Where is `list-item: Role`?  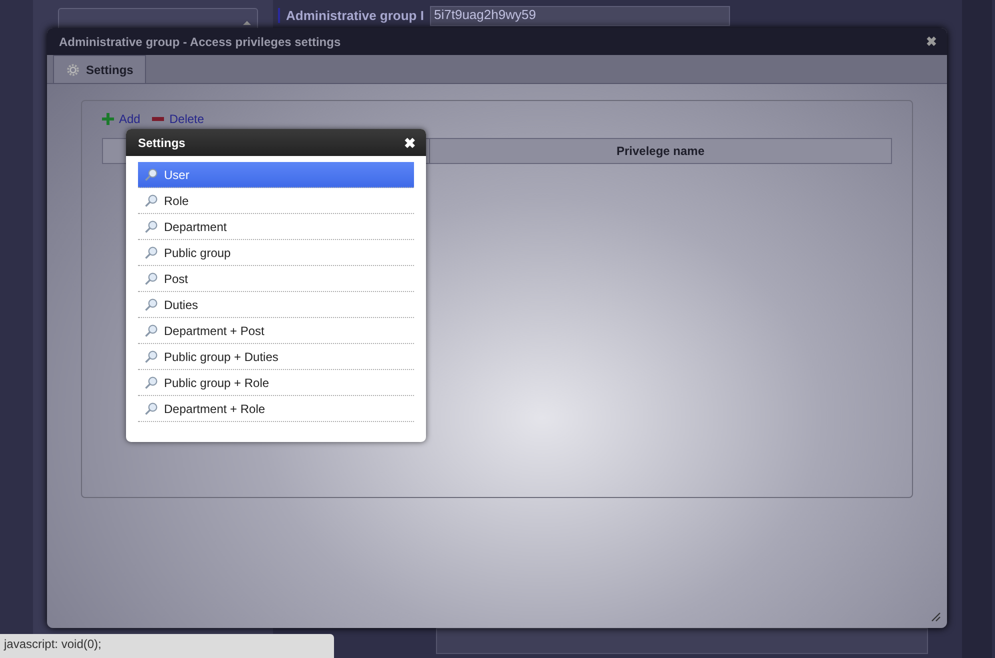
list-item: Role is located at coordinates (276, 201).